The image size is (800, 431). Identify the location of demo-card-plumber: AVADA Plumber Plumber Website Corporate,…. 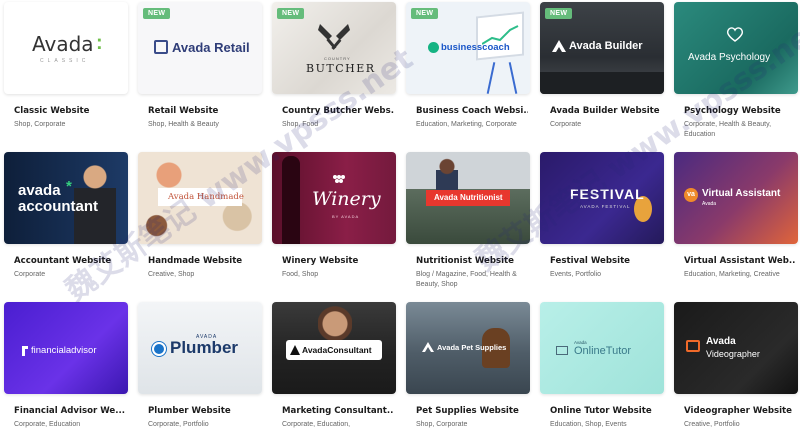
(200, 366).